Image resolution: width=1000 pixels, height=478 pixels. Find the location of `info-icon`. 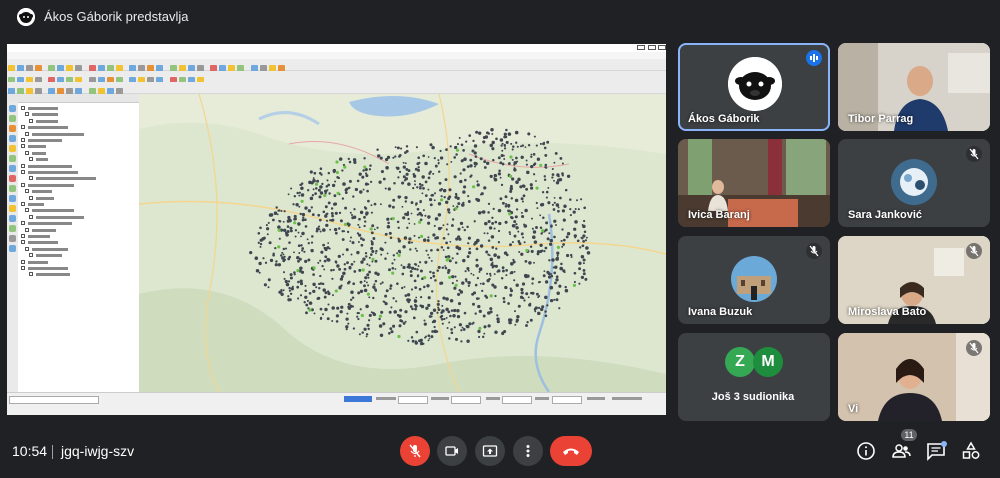

info-icon is located at coordinates (866, 451).